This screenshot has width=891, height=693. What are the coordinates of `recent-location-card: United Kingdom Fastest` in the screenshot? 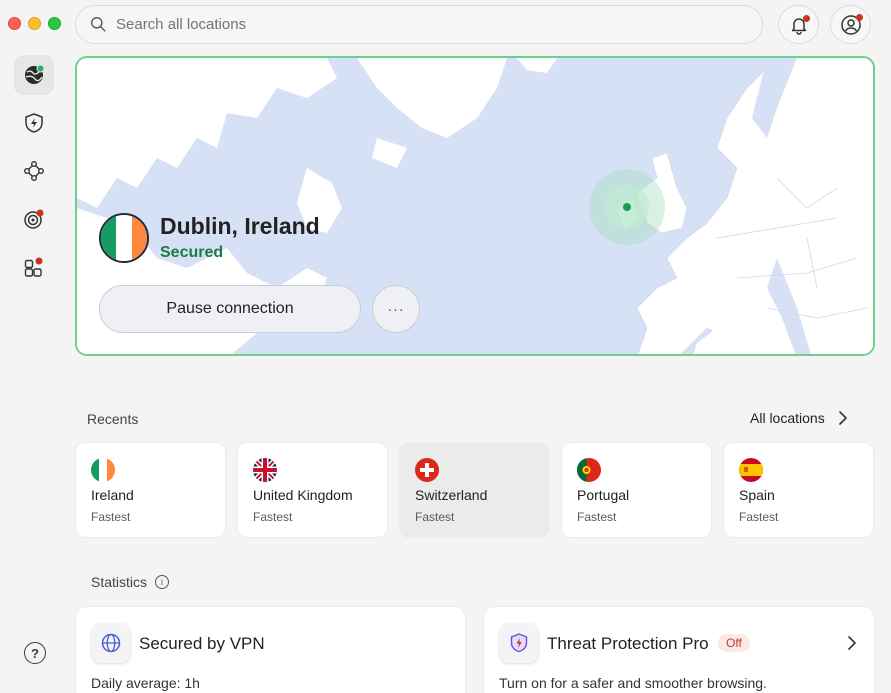 It's located at (312, 490).